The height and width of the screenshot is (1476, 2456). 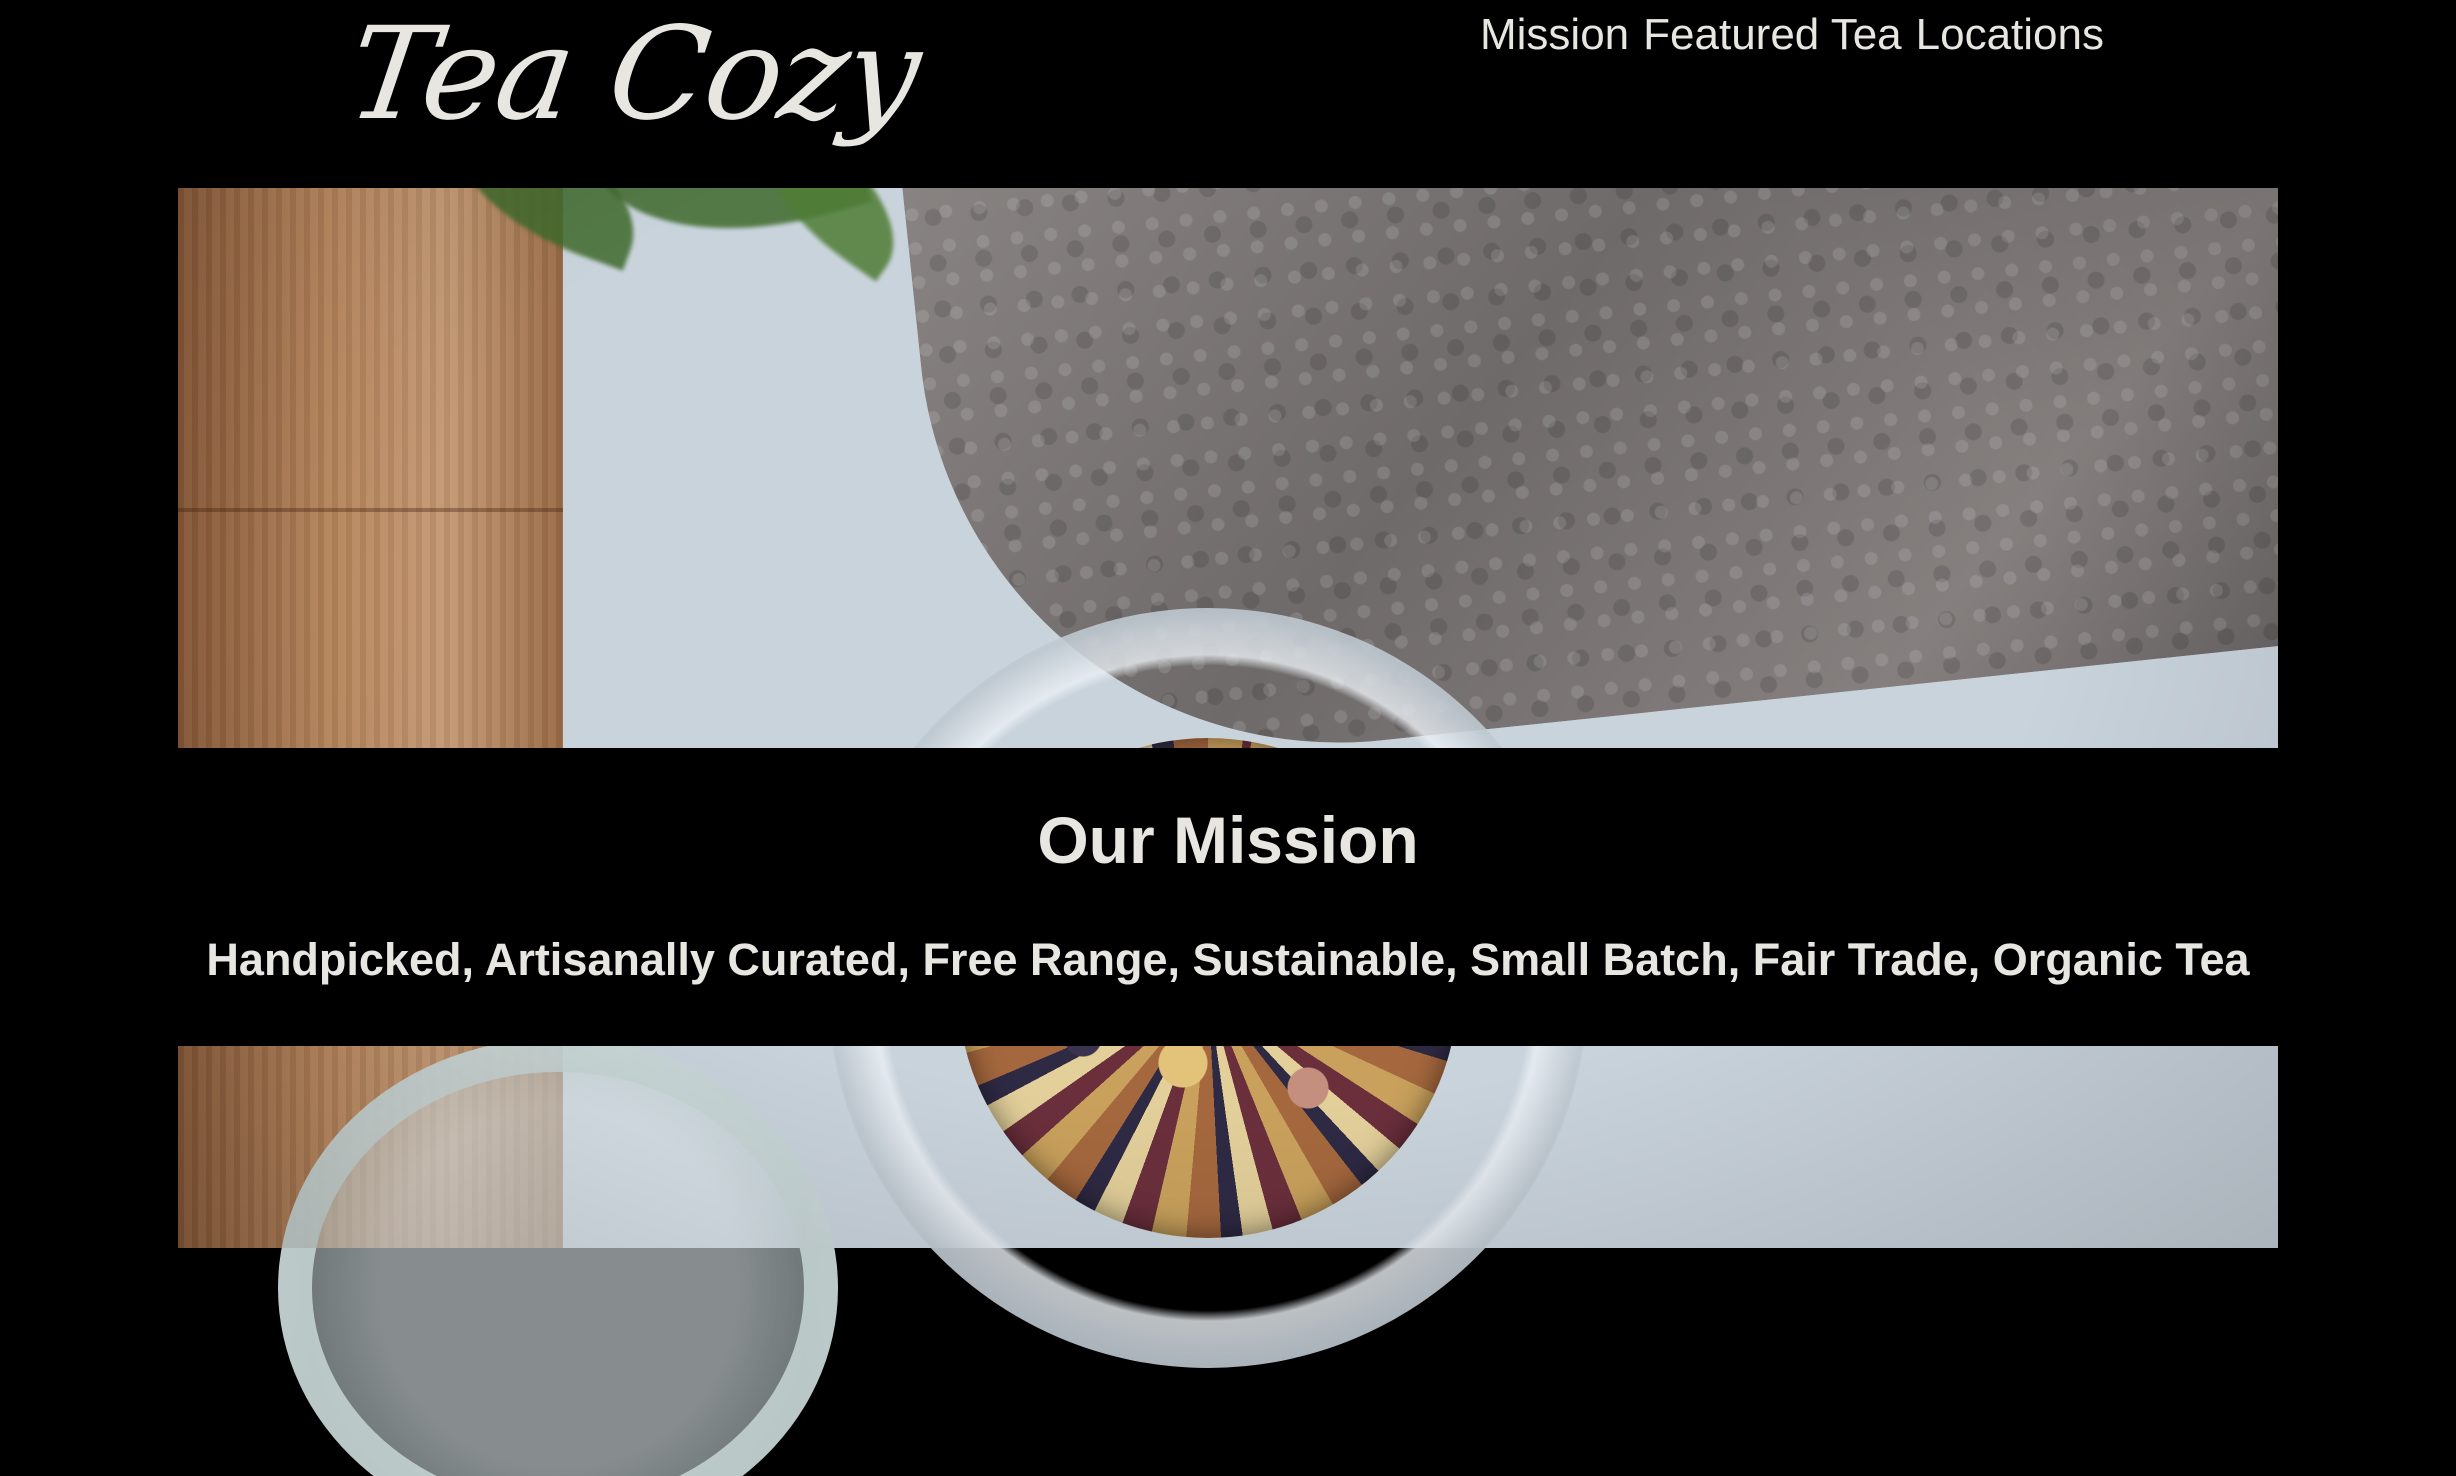 What do you see at coordinates (1228, 840) in the screenshot?
I see `mission-heading: Our Mission` at bounding box center [1228, 840].